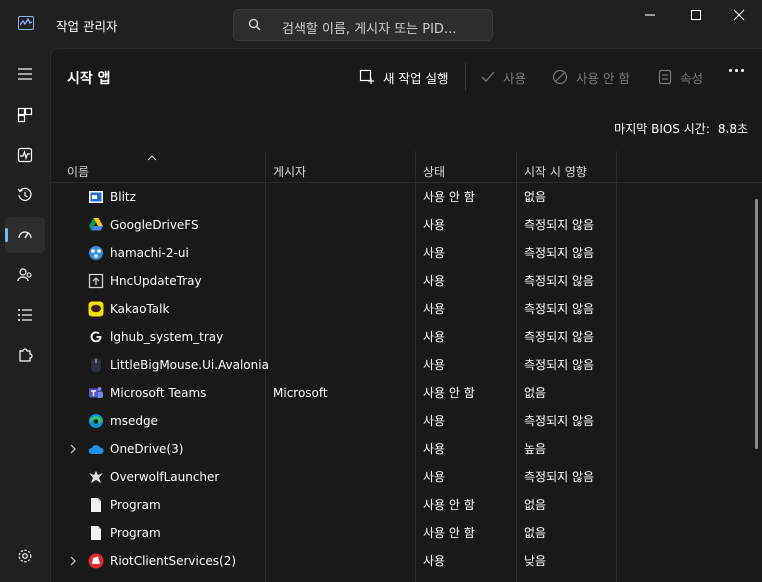  Describe the element at coordinates (401, 197) in the screenshot. I see `table-row: Blitz 사용 안 함 없음` at that location.